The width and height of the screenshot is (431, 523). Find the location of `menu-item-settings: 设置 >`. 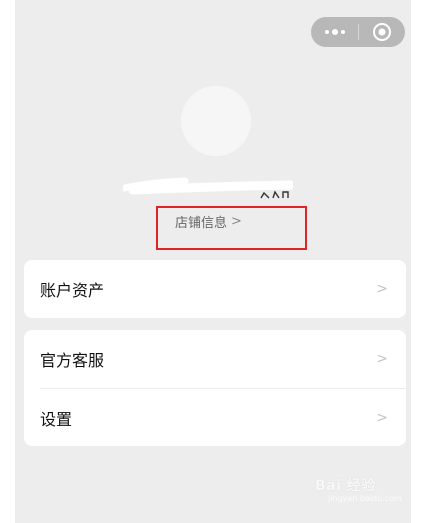

menu-item-settings: 设置 > is located at coordinates (215, 418).